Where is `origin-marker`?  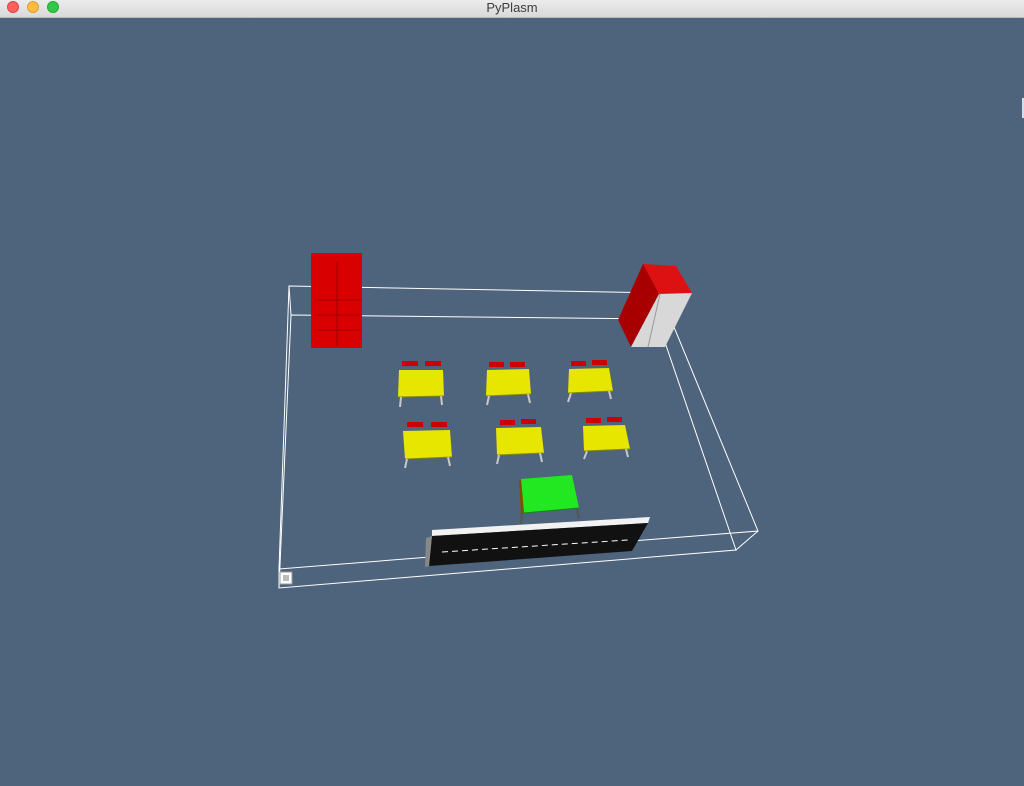
origin-marker is located at coordinates (286, 578).